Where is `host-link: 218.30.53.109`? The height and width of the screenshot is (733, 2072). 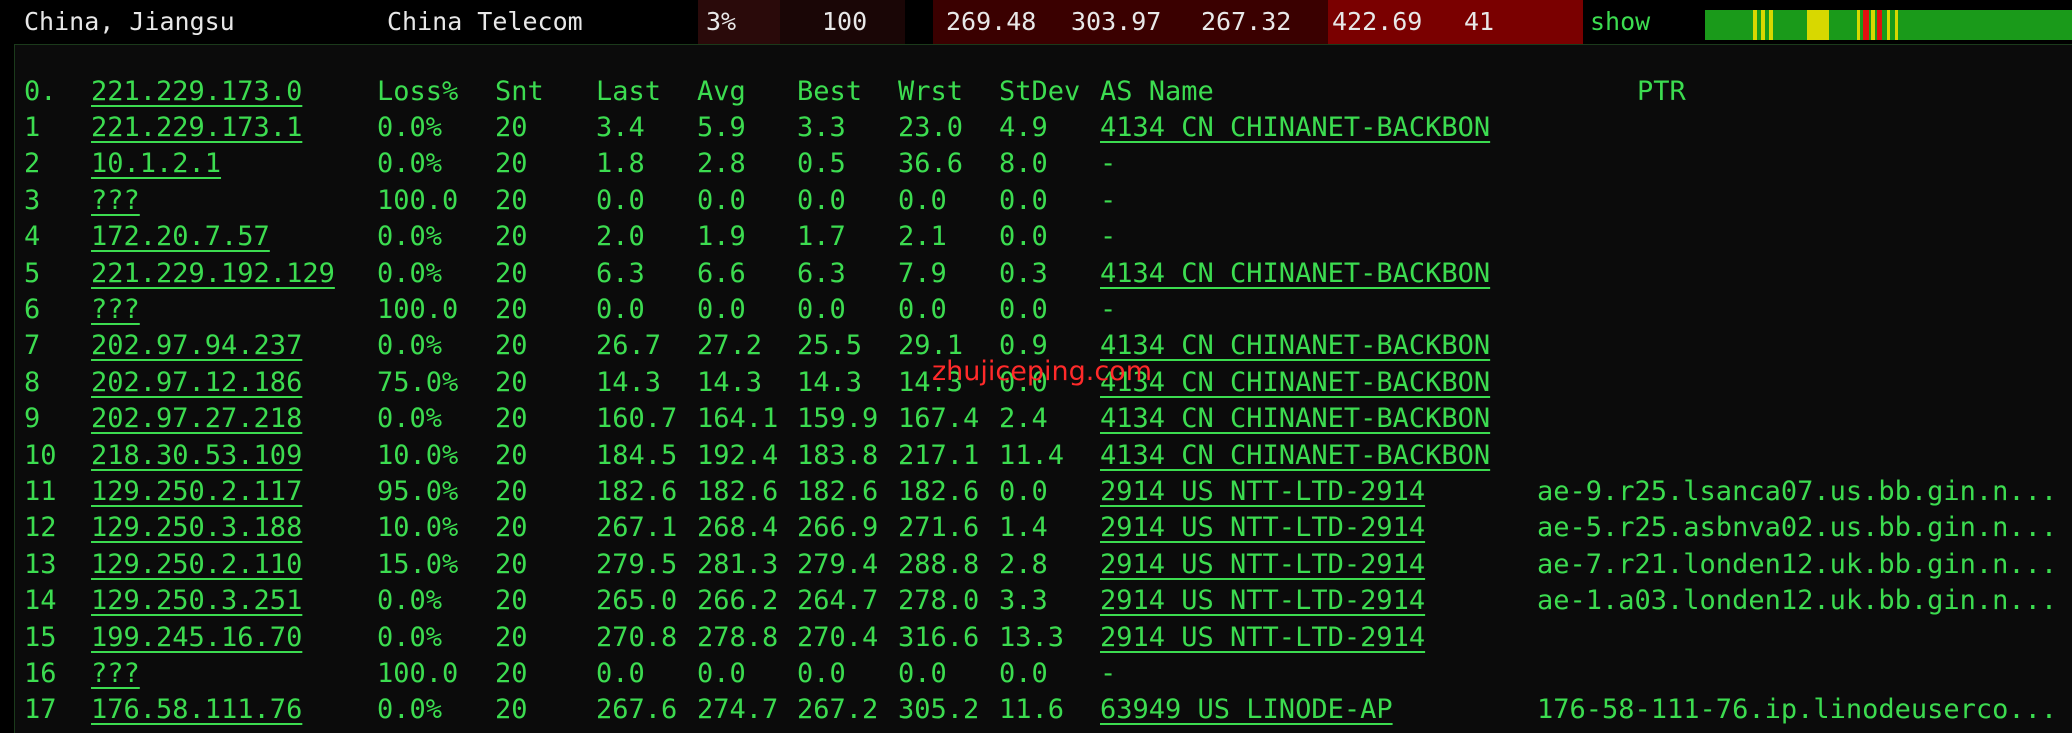
host-link: 218.30.53.109 is located at coordinates (196, 456).